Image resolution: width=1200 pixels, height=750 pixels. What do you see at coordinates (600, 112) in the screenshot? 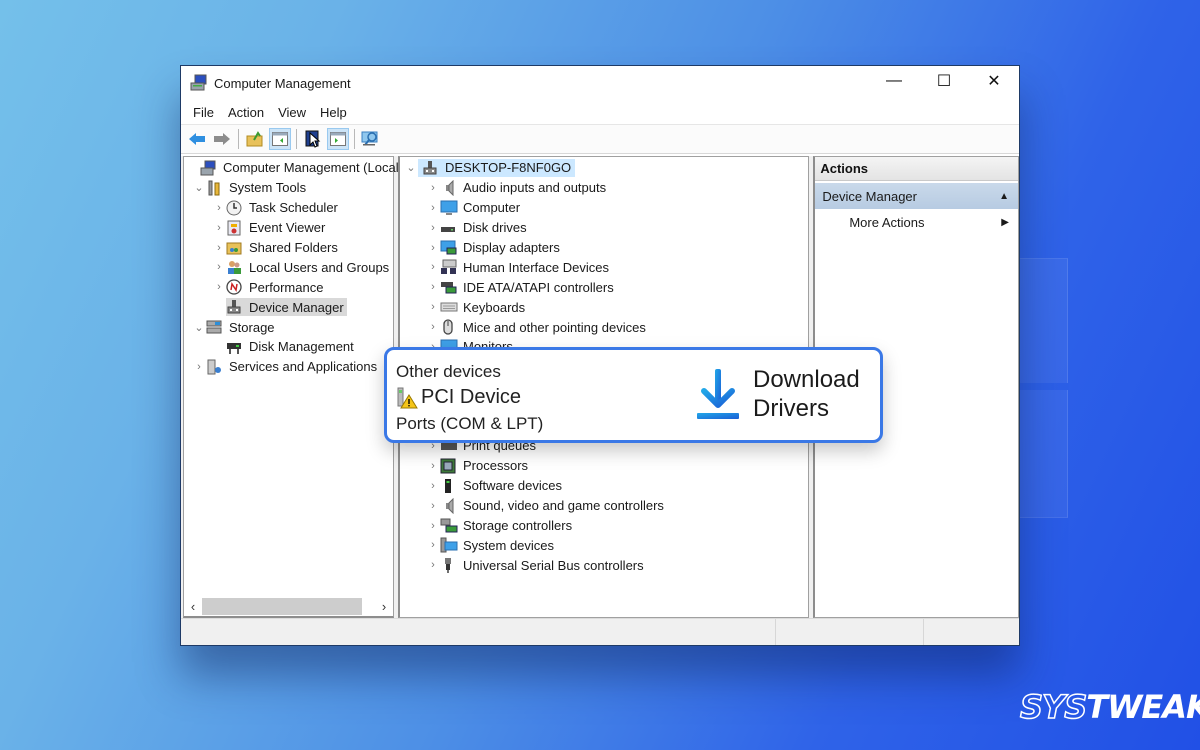
I see `menu-bar: File Action View Help` at bounding box center [600, 112].